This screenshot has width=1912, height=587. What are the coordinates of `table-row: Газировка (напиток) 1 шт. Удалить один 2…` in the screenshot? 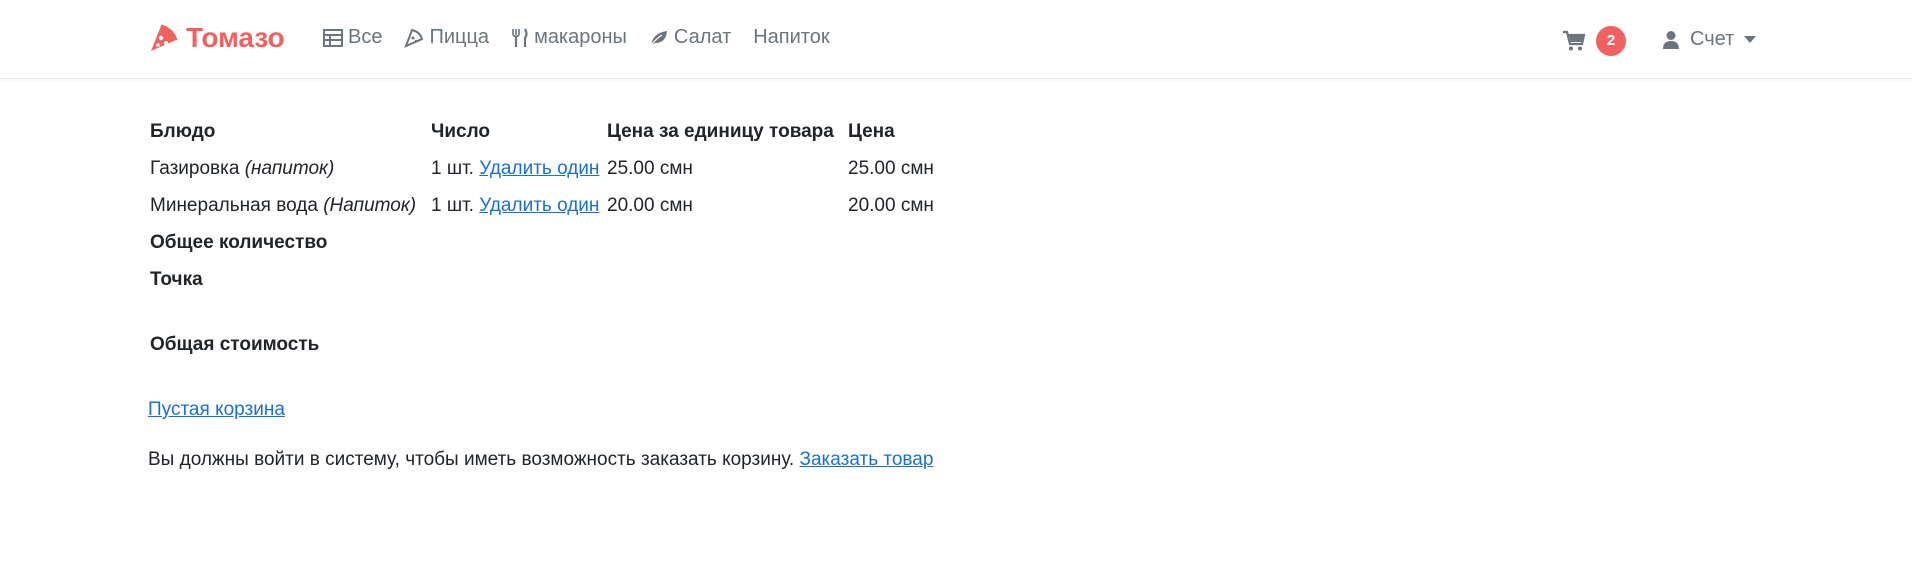 It's located at (542, 169).